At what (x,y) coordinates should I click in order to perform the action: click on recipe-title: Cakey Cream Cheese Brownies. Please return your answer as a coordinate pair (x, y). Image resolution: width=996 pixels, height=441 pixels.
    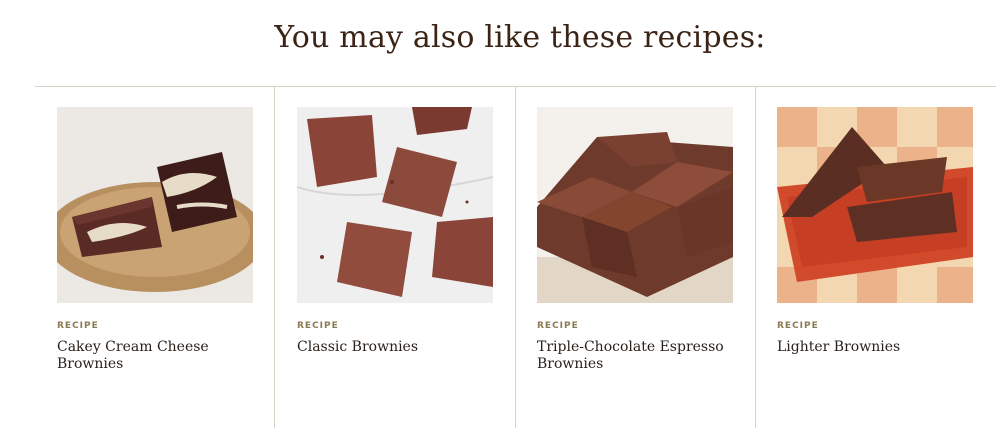
    Looking at the image, I should click on (155, 356).